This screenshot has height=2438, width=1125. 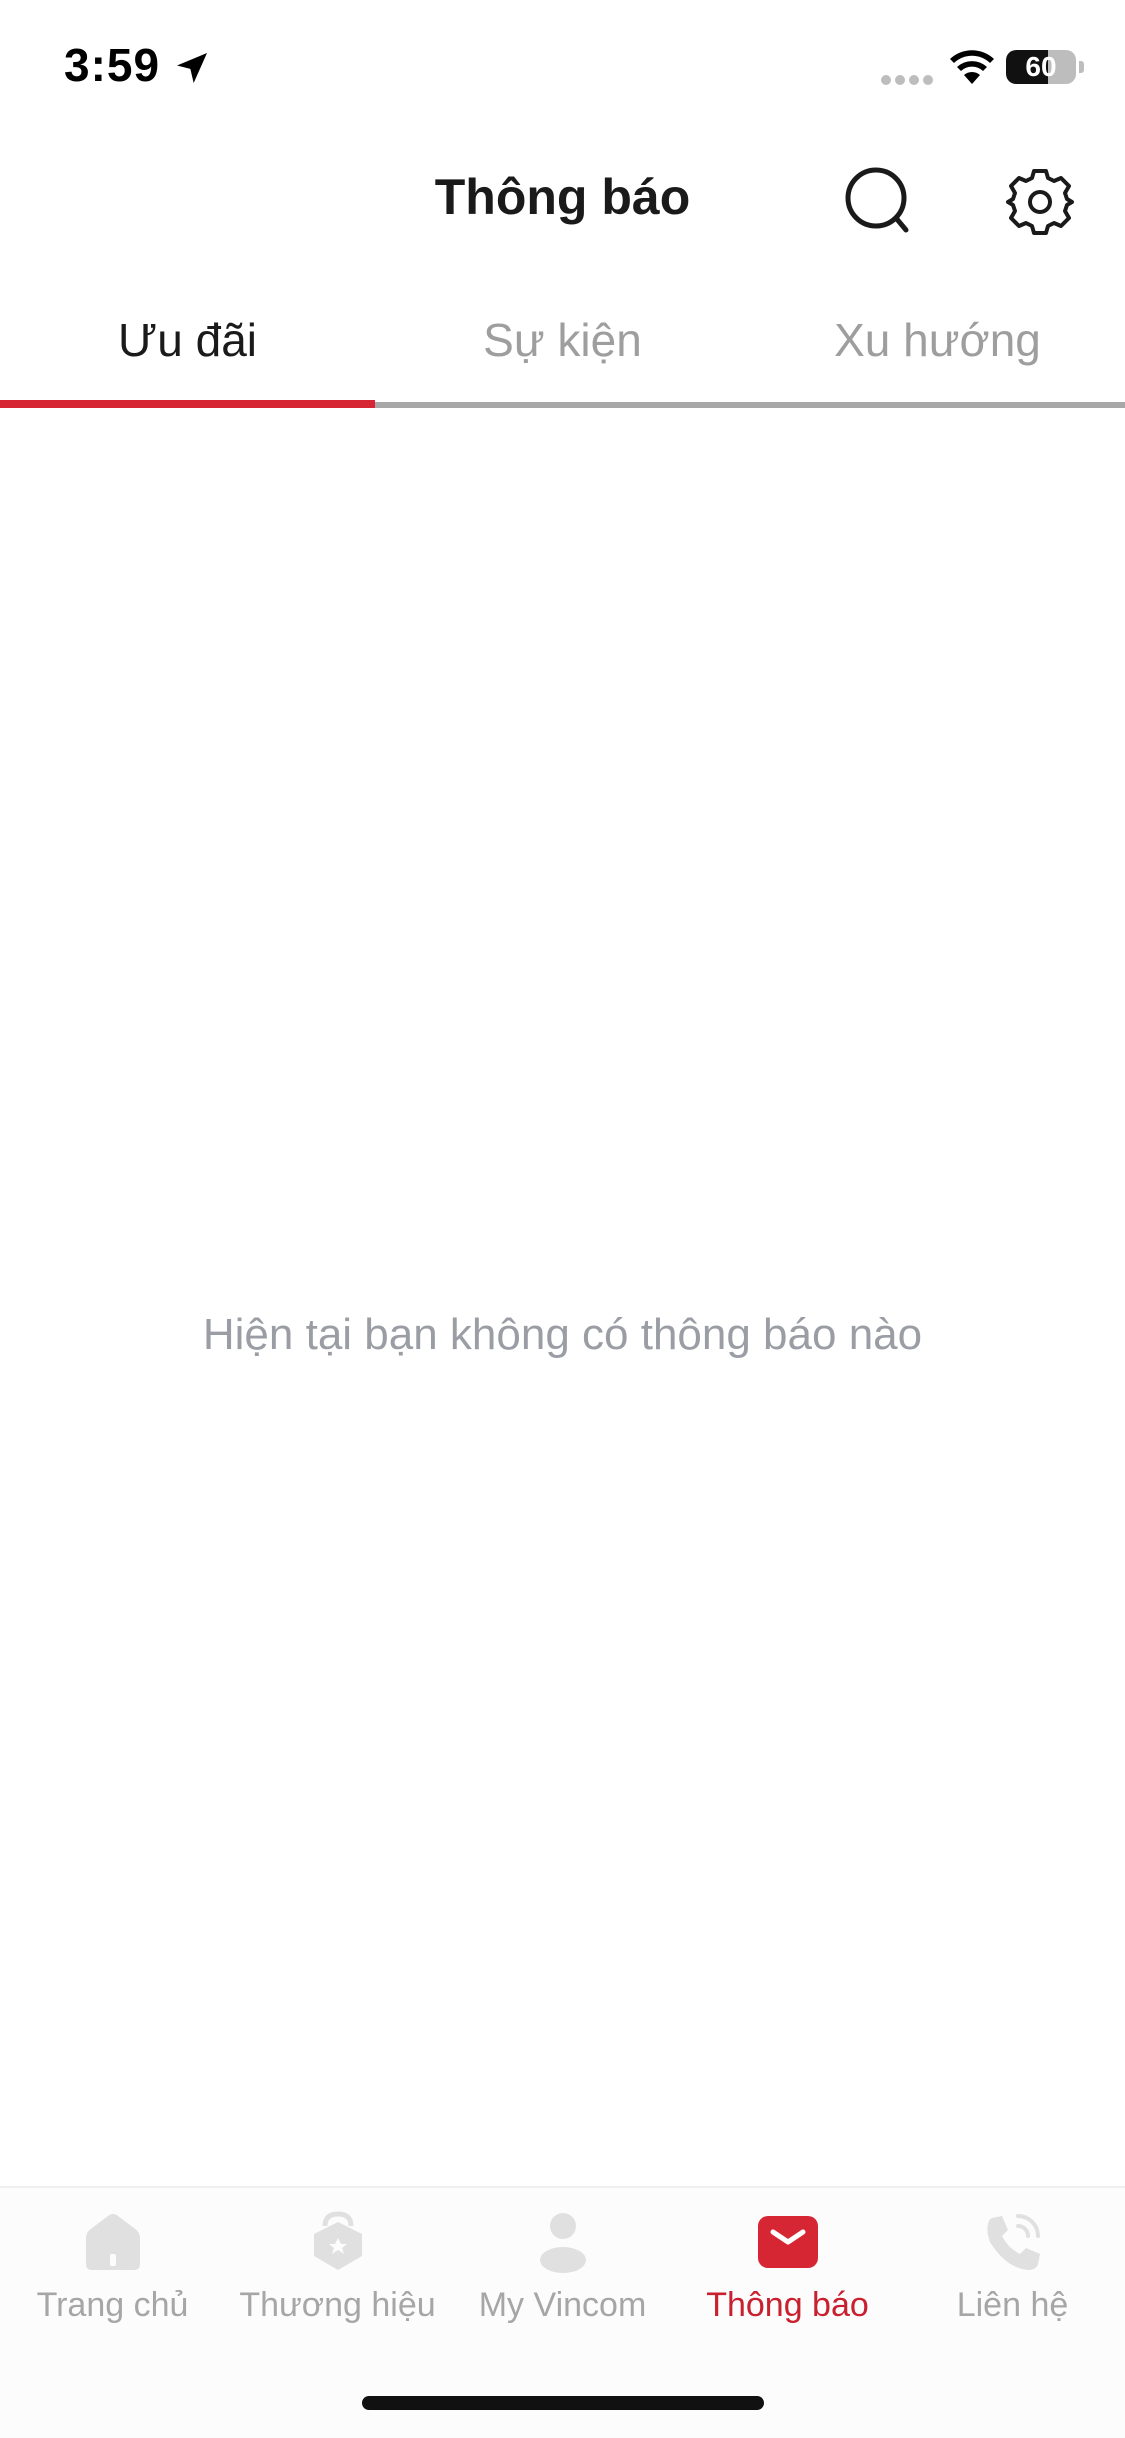 I want to click on empty-state-message: Hiện tại bạn không có thông báo nào, so click(x=562, y=1334).